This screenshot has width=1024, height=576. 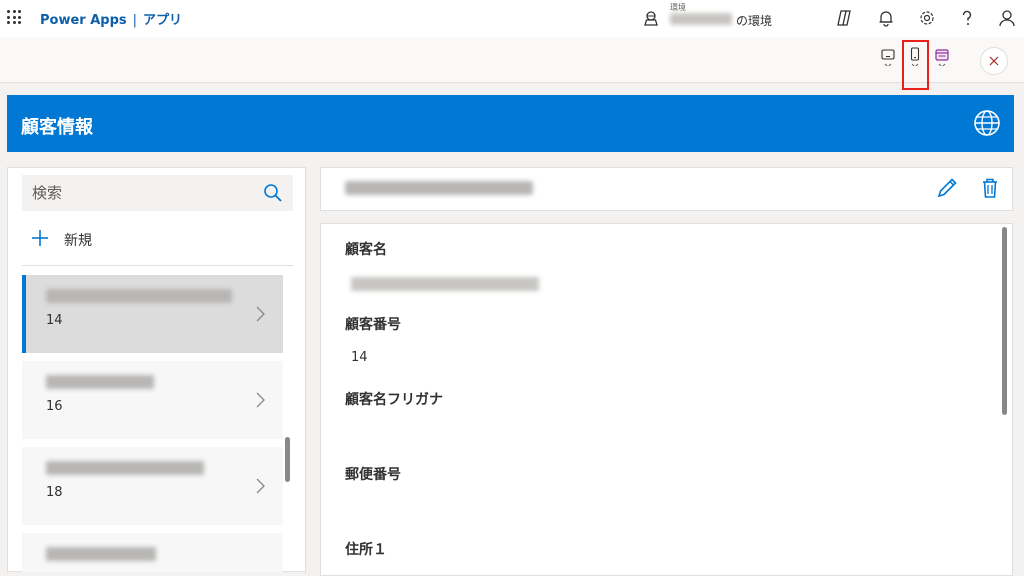 I want to click on list-item-number: 16, so click(x=54, y=406).